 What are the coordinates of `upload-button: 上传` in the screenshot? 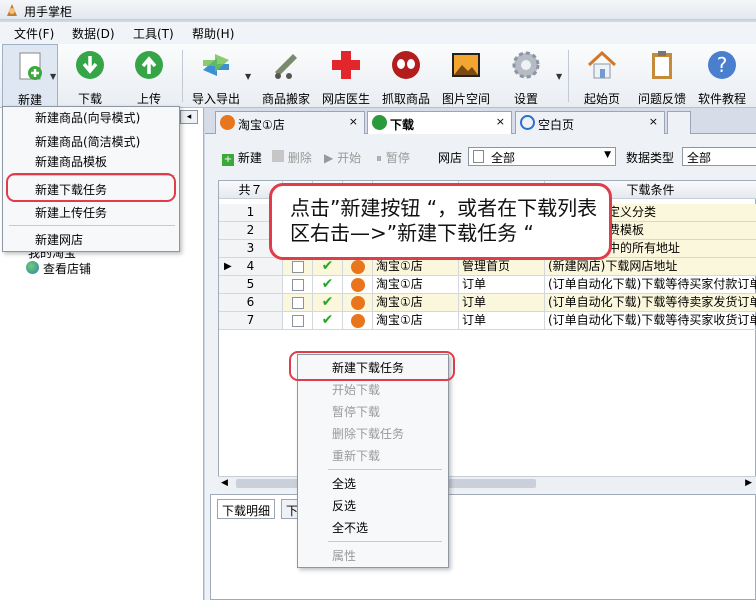 It's located at (149, 76).